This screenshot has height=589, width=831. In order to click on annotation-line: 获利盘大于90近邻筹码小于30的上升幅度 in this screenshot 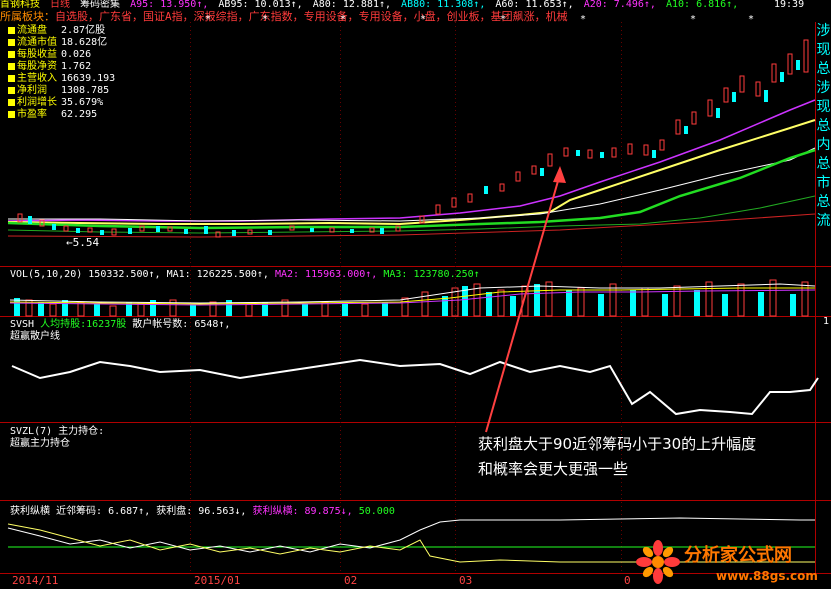, I will do `click(617, 444)`.